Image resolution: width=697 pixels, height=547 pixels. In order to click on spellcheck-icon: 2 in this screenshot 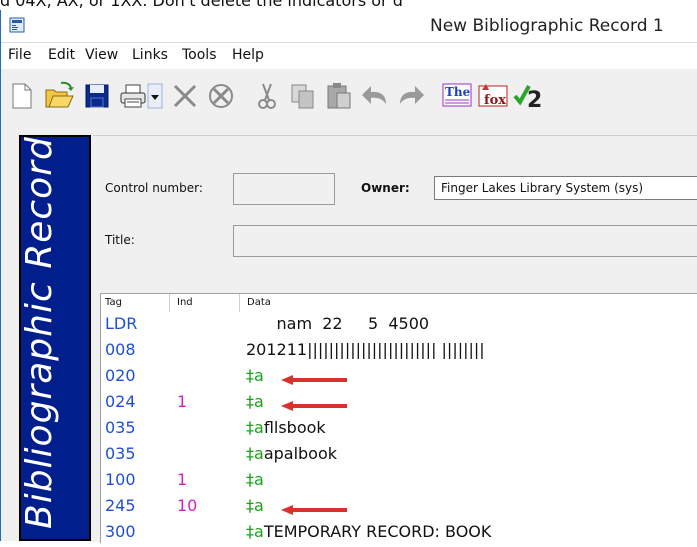, I will do `click(529, 96)`.